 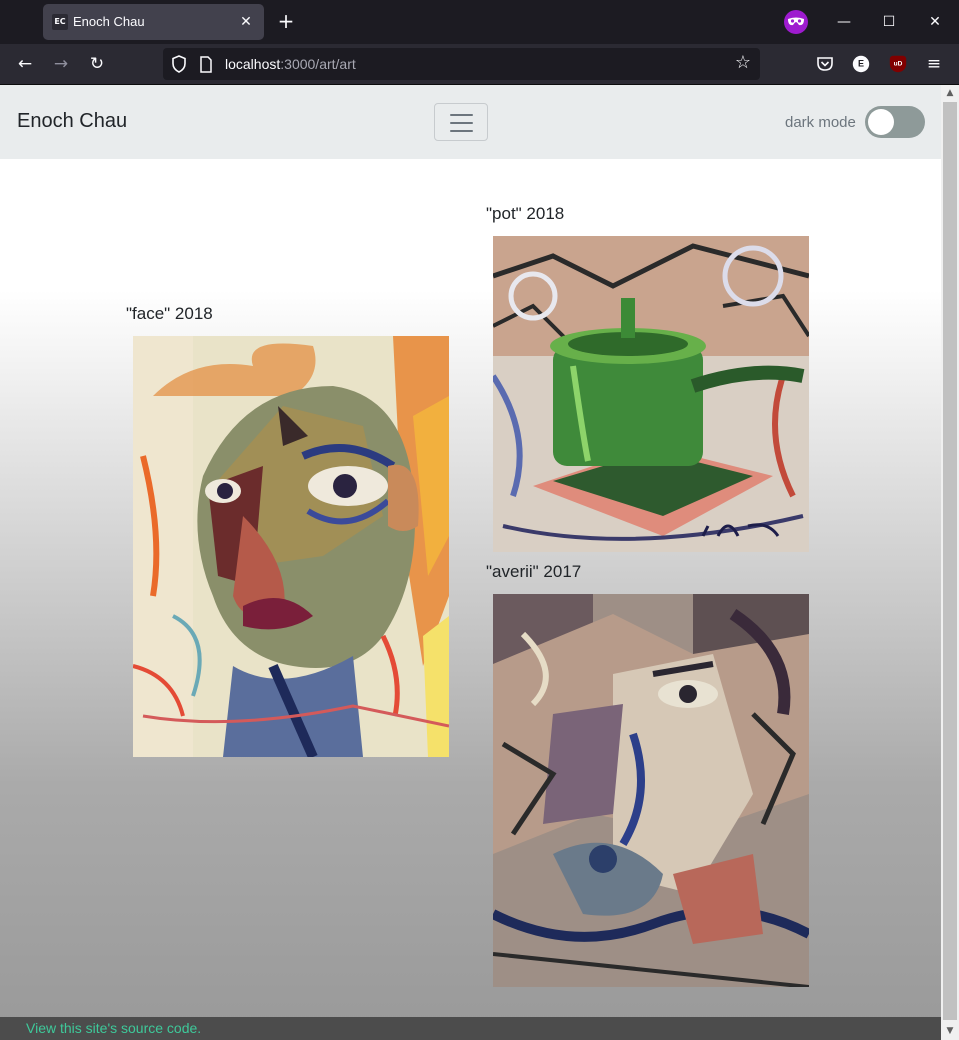 I want to click on site-navbar: Enoch Chau dark mode, so click(x=470, y=122).